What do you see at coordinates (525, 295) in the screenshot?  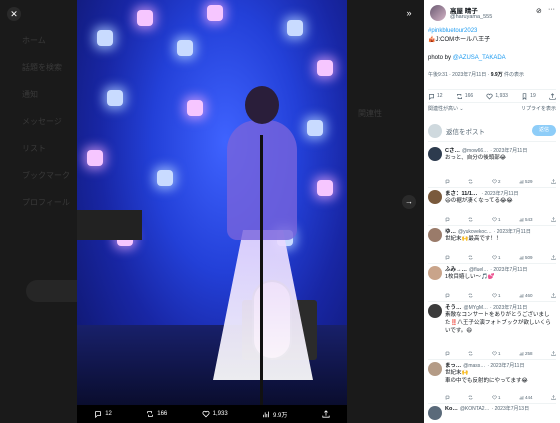 I see `reply-views-chart-button: 460` at bounding box center [525, 295].